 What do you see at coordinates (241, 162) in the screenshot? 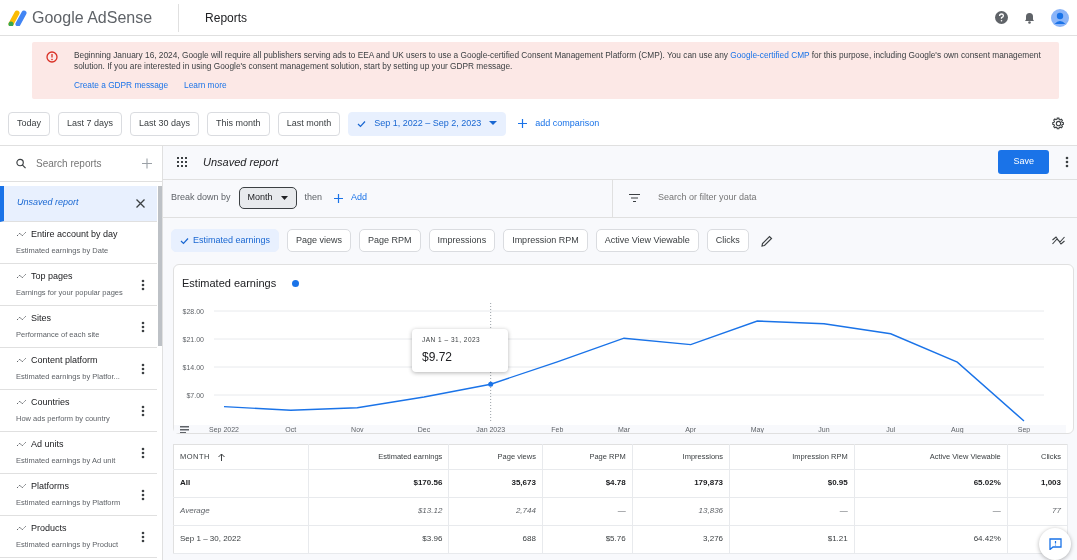
I see `report-title: Unsaved report` at bounding box center [241, 162].